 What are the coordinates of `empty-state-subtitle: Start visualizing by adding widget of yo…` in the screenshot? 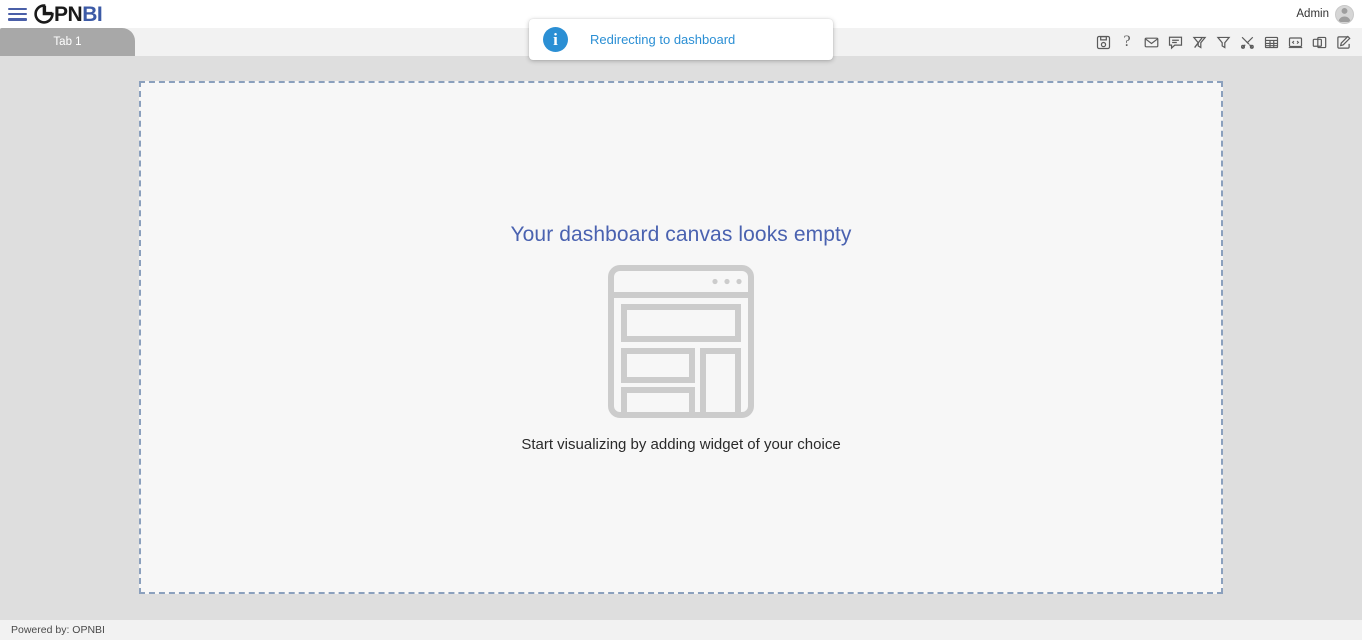 It's located at (681, 444).